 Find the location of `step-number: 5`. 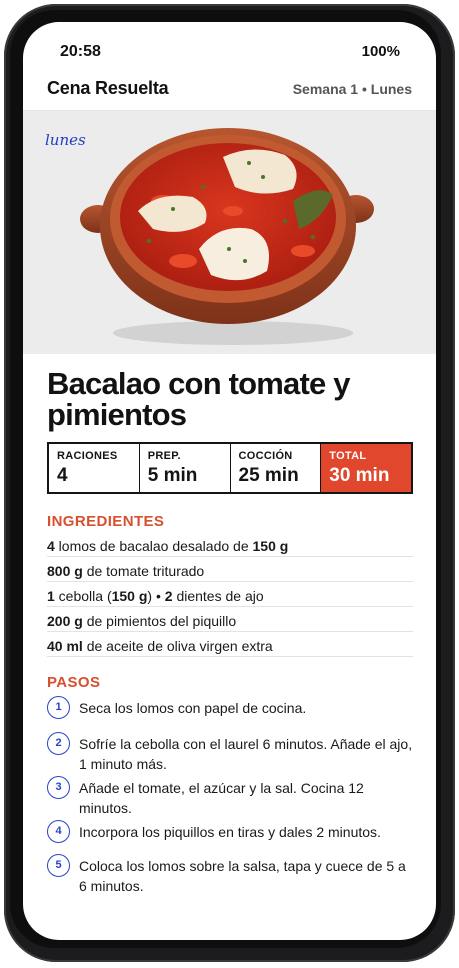

step-number: 5 is located at coordinates (58, 865).